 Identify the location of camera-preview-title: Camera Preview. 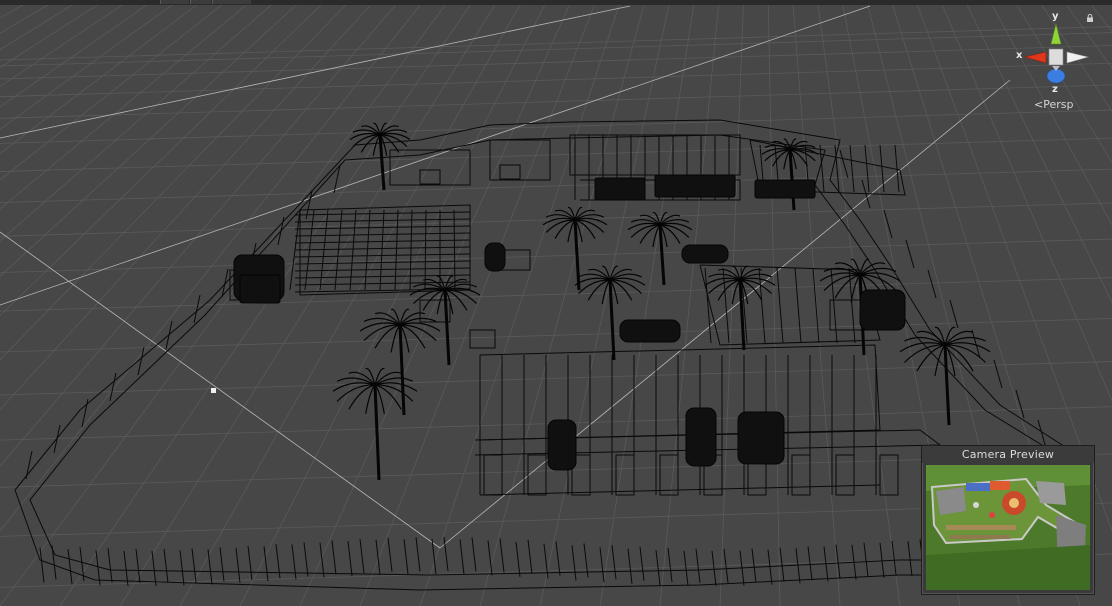
(1008, 454).